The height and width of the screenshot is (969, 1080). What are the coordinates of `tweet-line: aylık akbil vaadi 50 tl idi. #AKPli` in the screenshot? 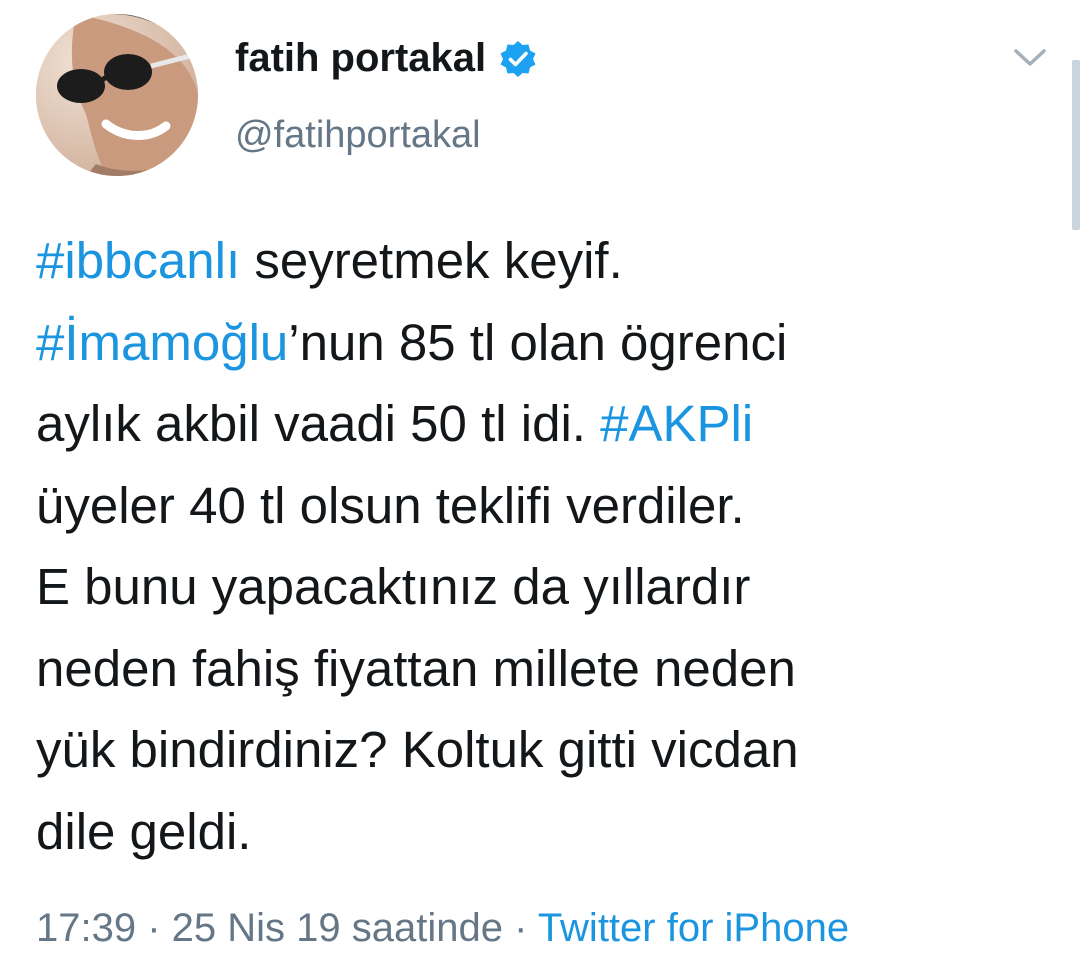 It's located at (541, 424).